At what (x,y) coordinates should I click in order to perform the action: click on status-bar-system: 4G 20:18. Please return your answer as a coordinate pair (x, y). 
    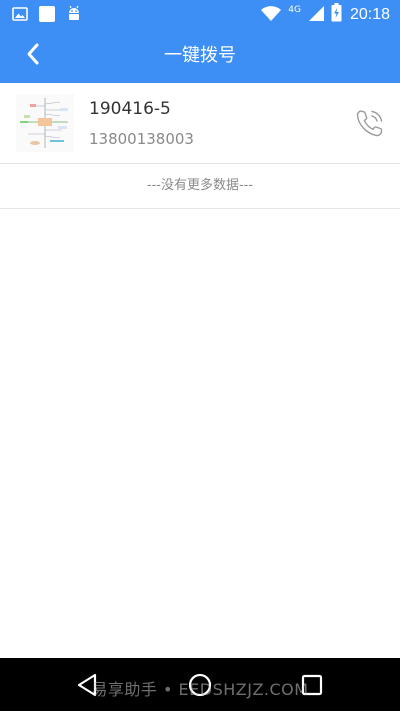
    Looking at the image, I should click on (325, 14).